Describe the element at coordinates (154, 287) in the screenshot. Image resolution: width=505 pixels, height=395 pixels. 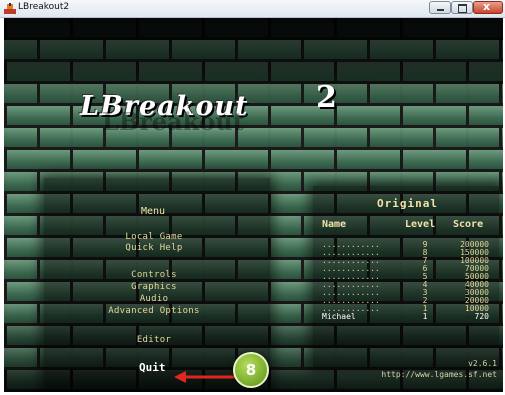
I see `menu-item-graphics: Graphics` at that location.